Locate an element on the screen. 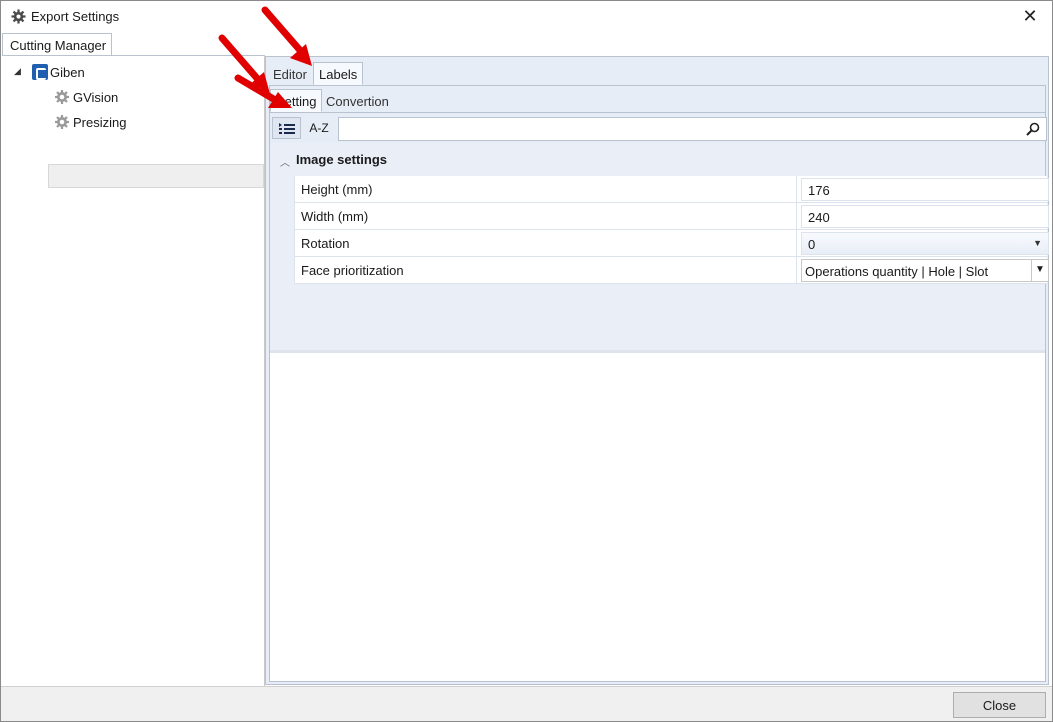 This screenshot has width=1053, height=722. face-prioritization-value: Operations quantity | Hole | Slot is located at coordinates (897, 271).